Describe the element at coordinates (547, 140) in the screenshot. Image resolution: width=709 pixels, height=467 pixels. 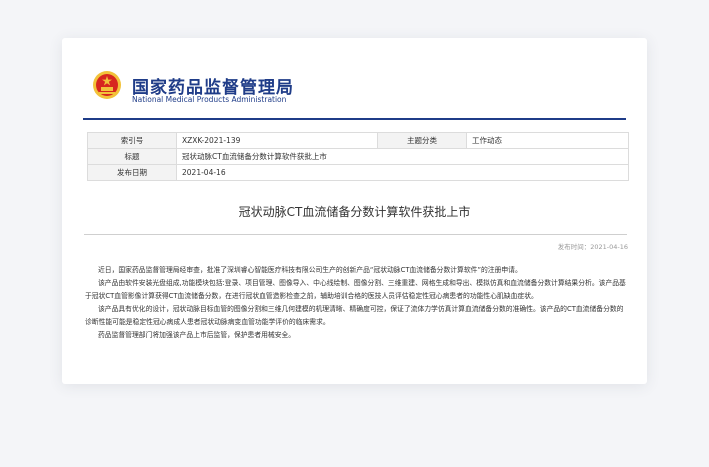
I see `category-value: 工作动态` at that location.